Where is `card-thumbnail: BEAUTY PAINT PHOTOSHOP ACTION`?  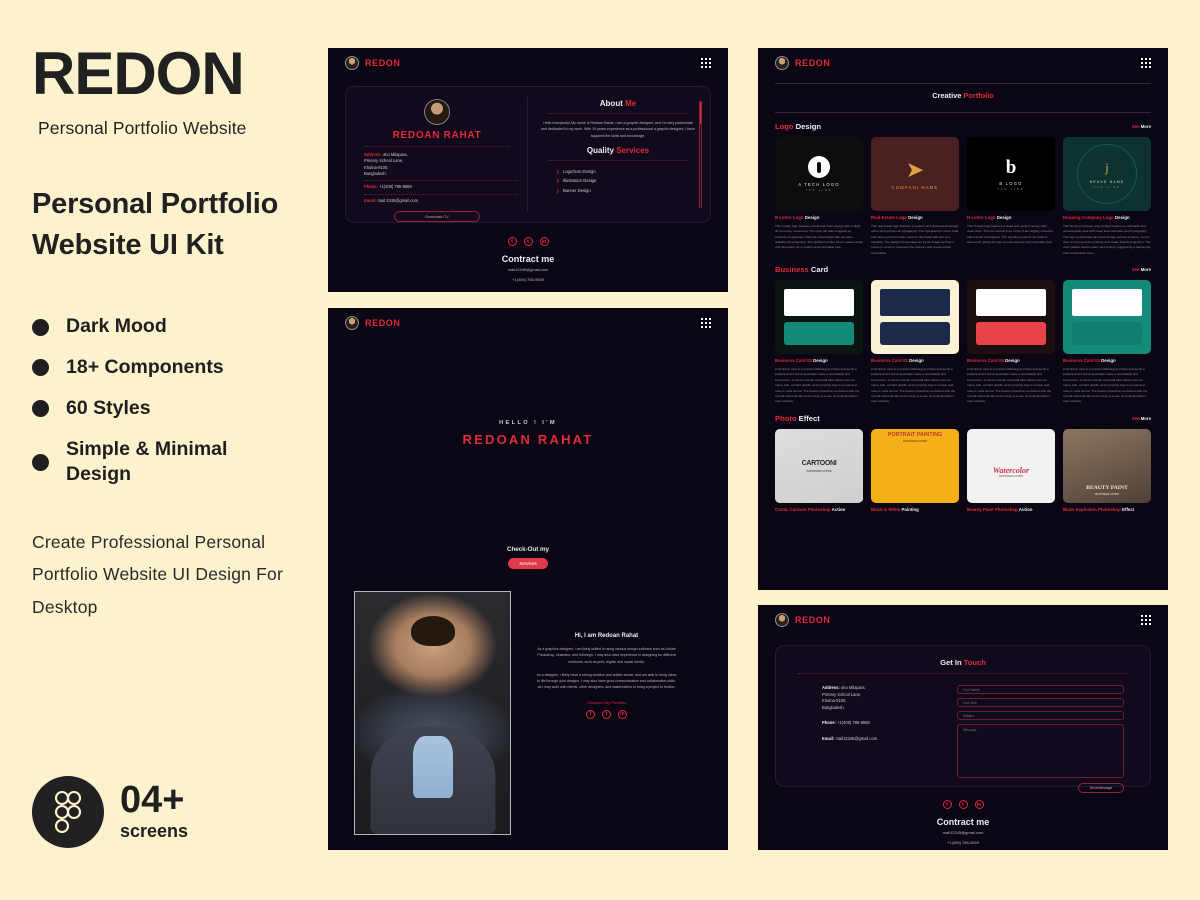 card-thumbnail: BEAUTY PAINT PHOTOSHOP ACTION is located at coordinates (1107, 465).